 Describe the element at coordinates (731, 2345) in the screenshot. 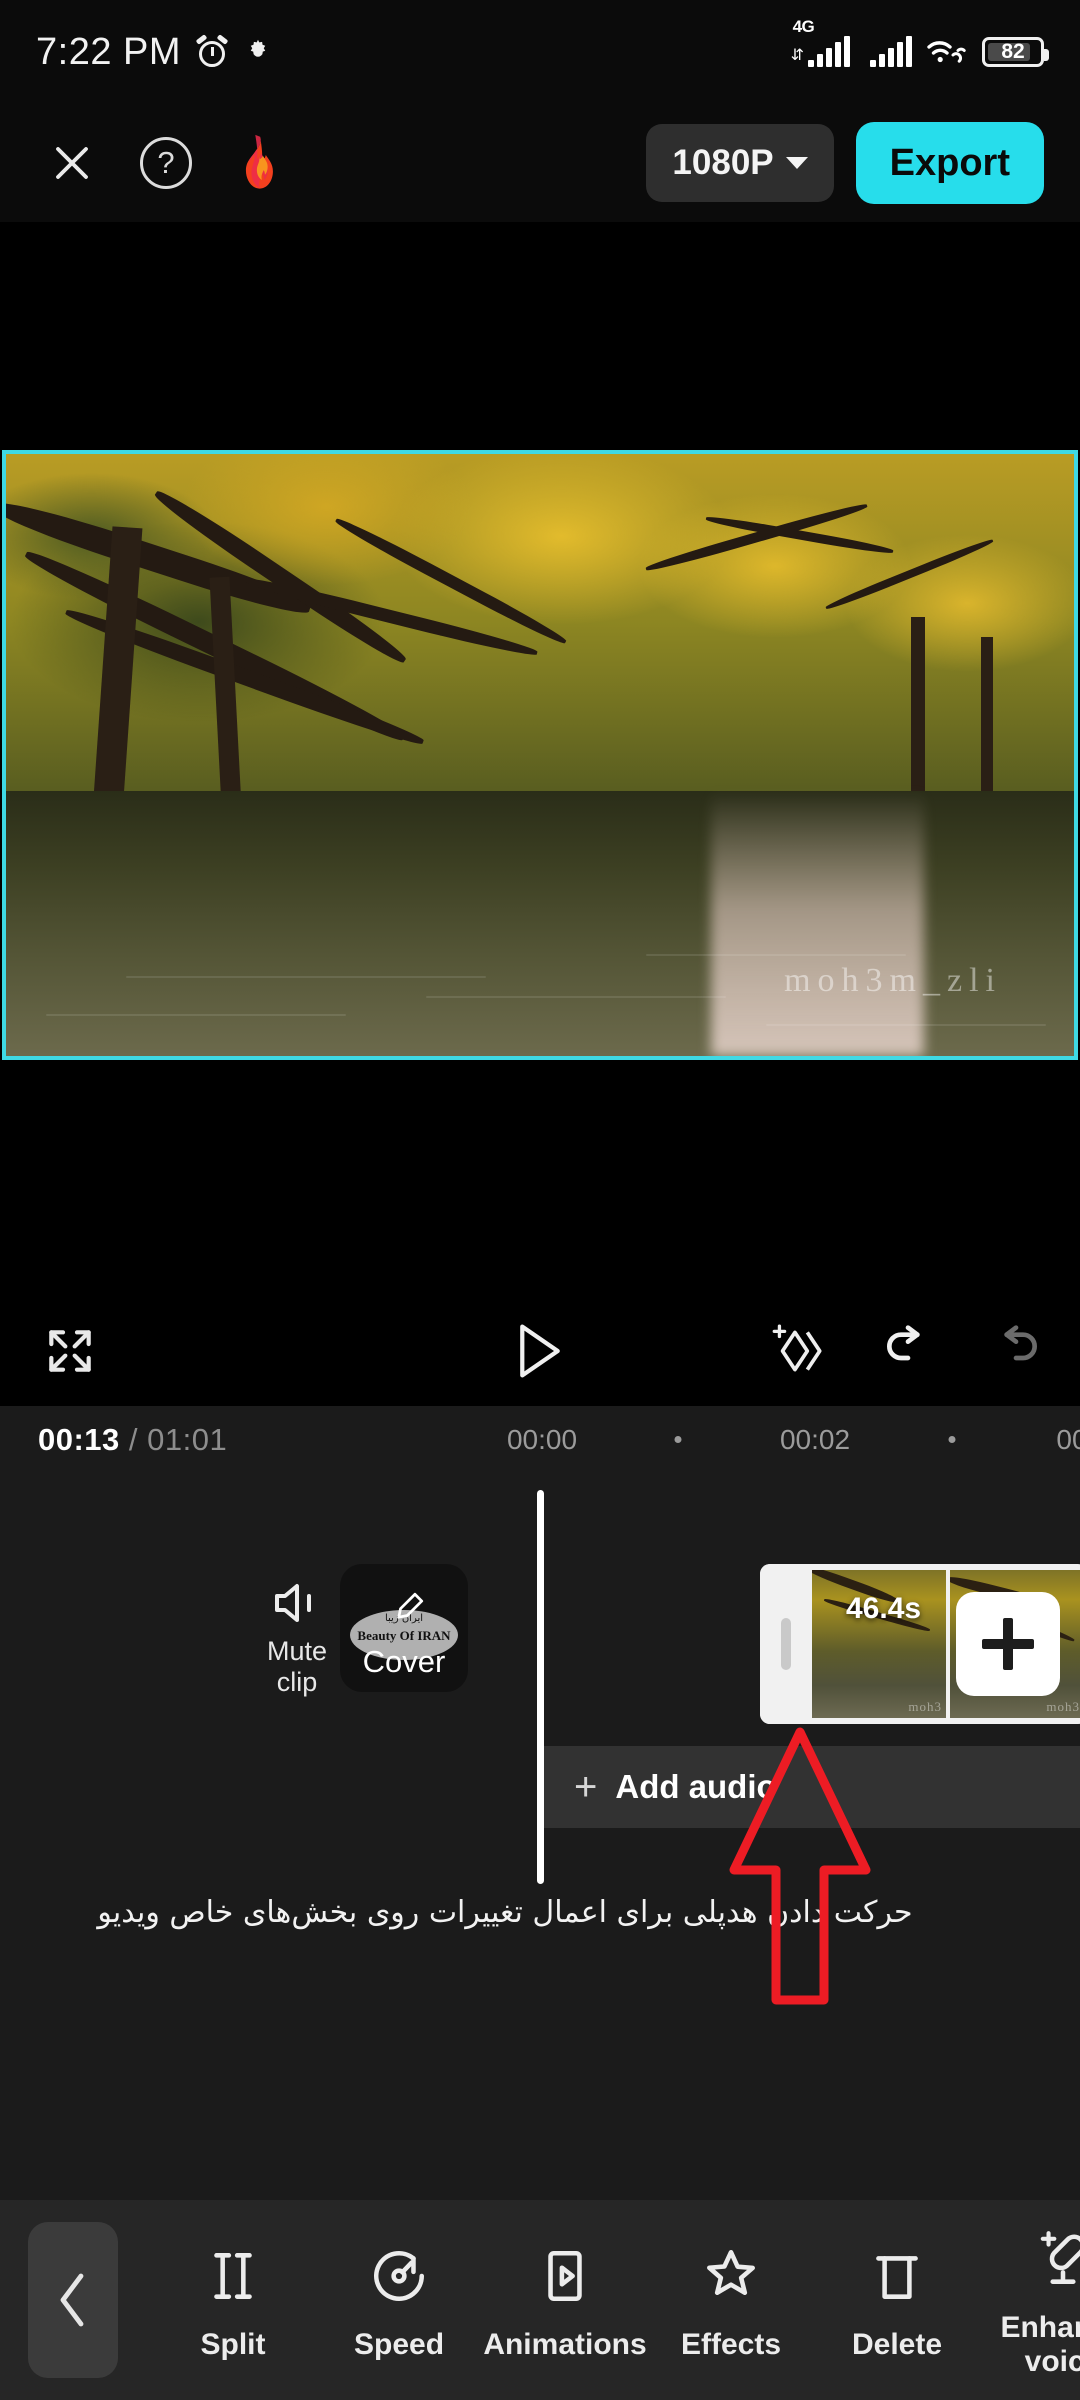

I see `tool-label: Effects` at that location.